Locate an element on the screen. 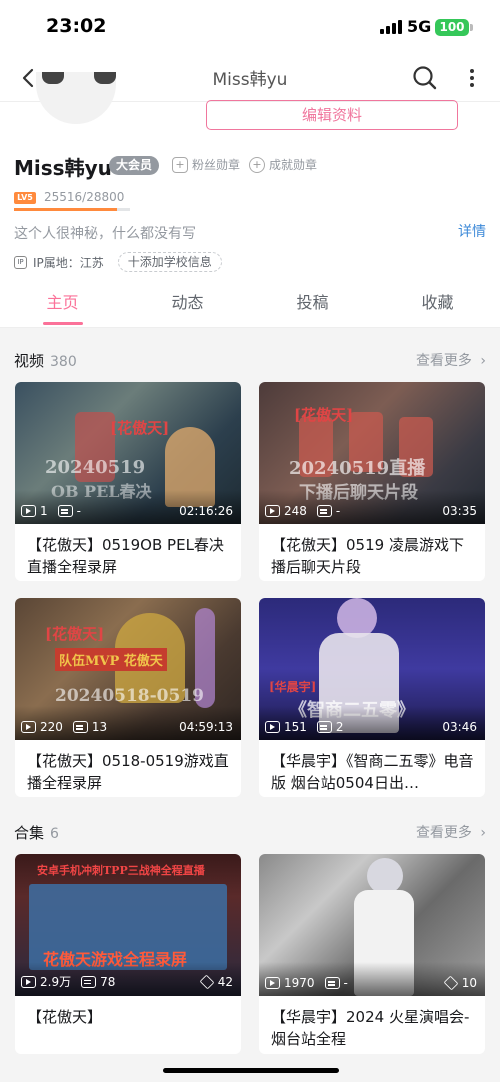 This screenshot has width=500, height=1082. videos-see-more: 查看更多 › is located at coordinates (451, 360).